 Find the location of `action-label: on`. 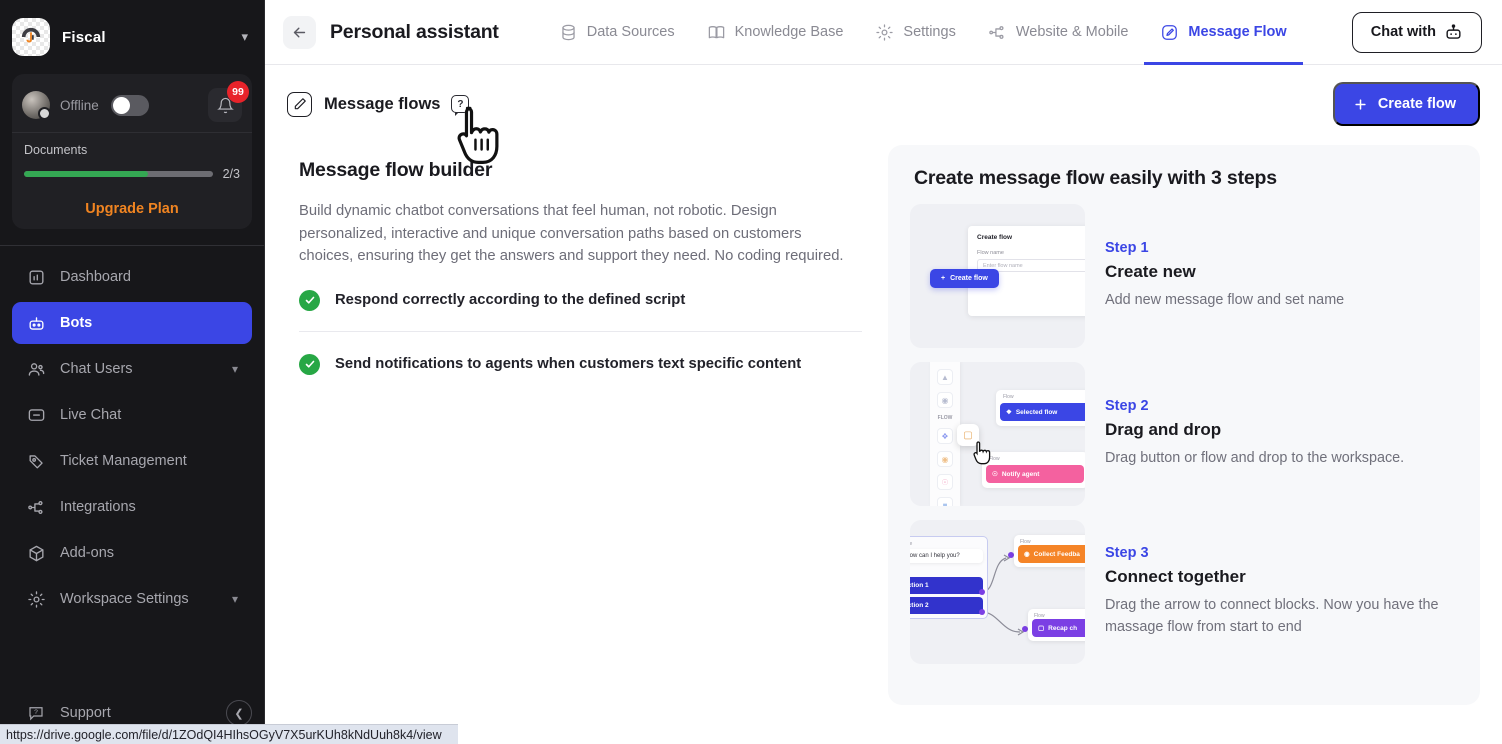

action-label: on is located at coordinates (946, 571).